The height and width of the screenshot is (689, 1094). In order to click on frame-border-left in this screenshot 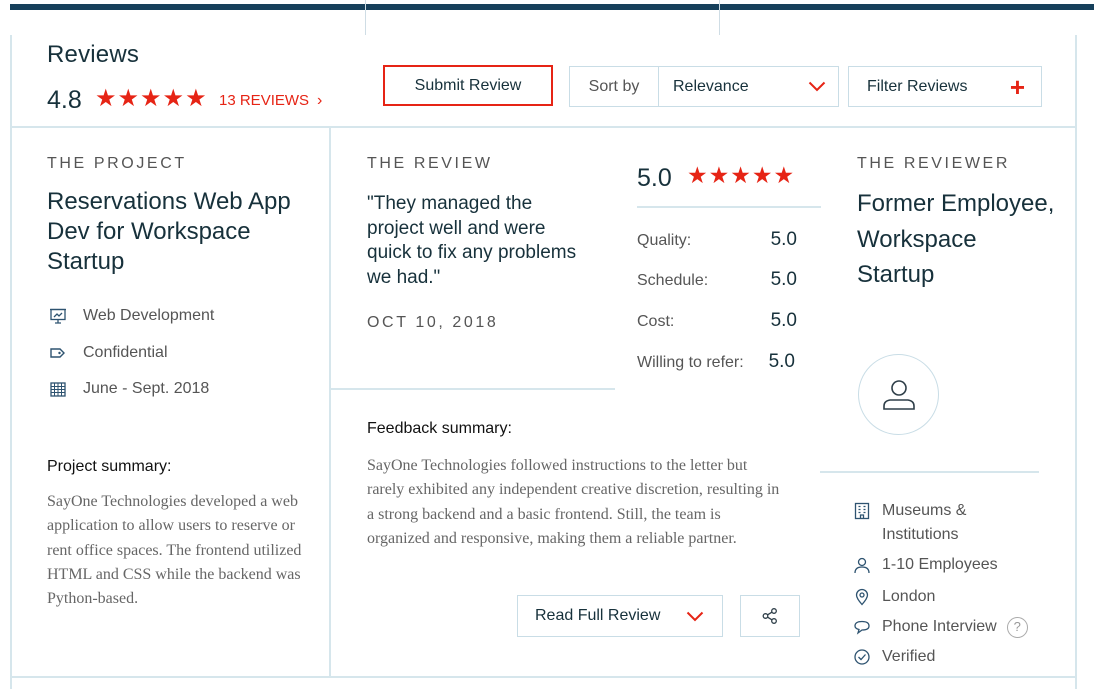, I will do `click(11, 362)`.